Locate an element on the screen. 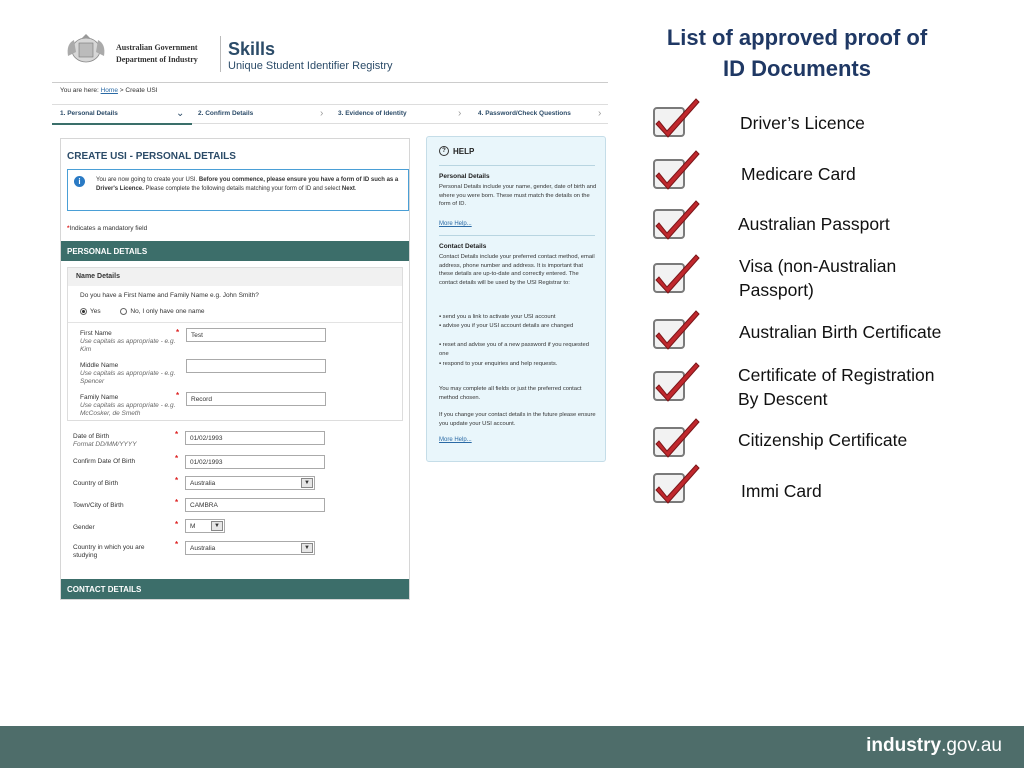  gov-line-1: Australian Government is located at coordinates (157, 47).